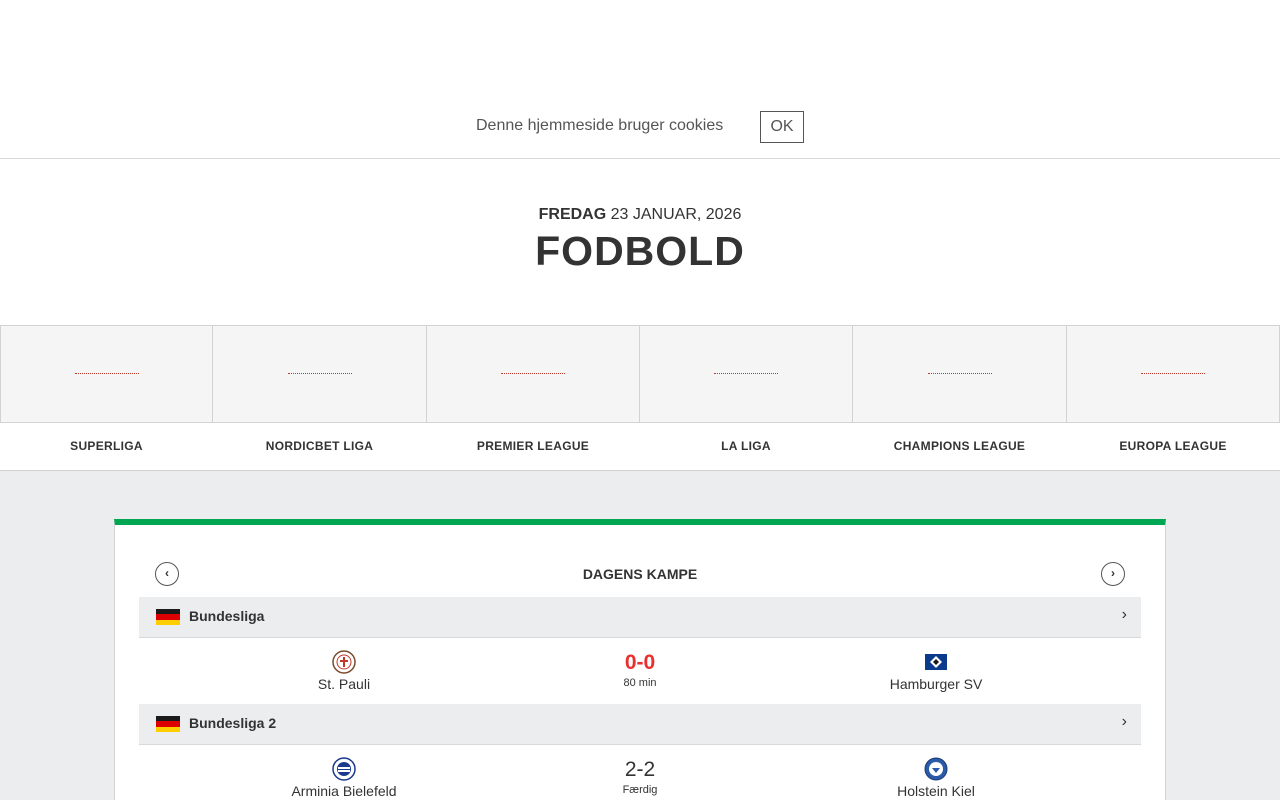 This screenshot has width=1280, height=800. What do you see at coordinates (676, 214) in the screenshot?
I see `date: 23 JANUAR, 2026` at bounding box center [676, 214].